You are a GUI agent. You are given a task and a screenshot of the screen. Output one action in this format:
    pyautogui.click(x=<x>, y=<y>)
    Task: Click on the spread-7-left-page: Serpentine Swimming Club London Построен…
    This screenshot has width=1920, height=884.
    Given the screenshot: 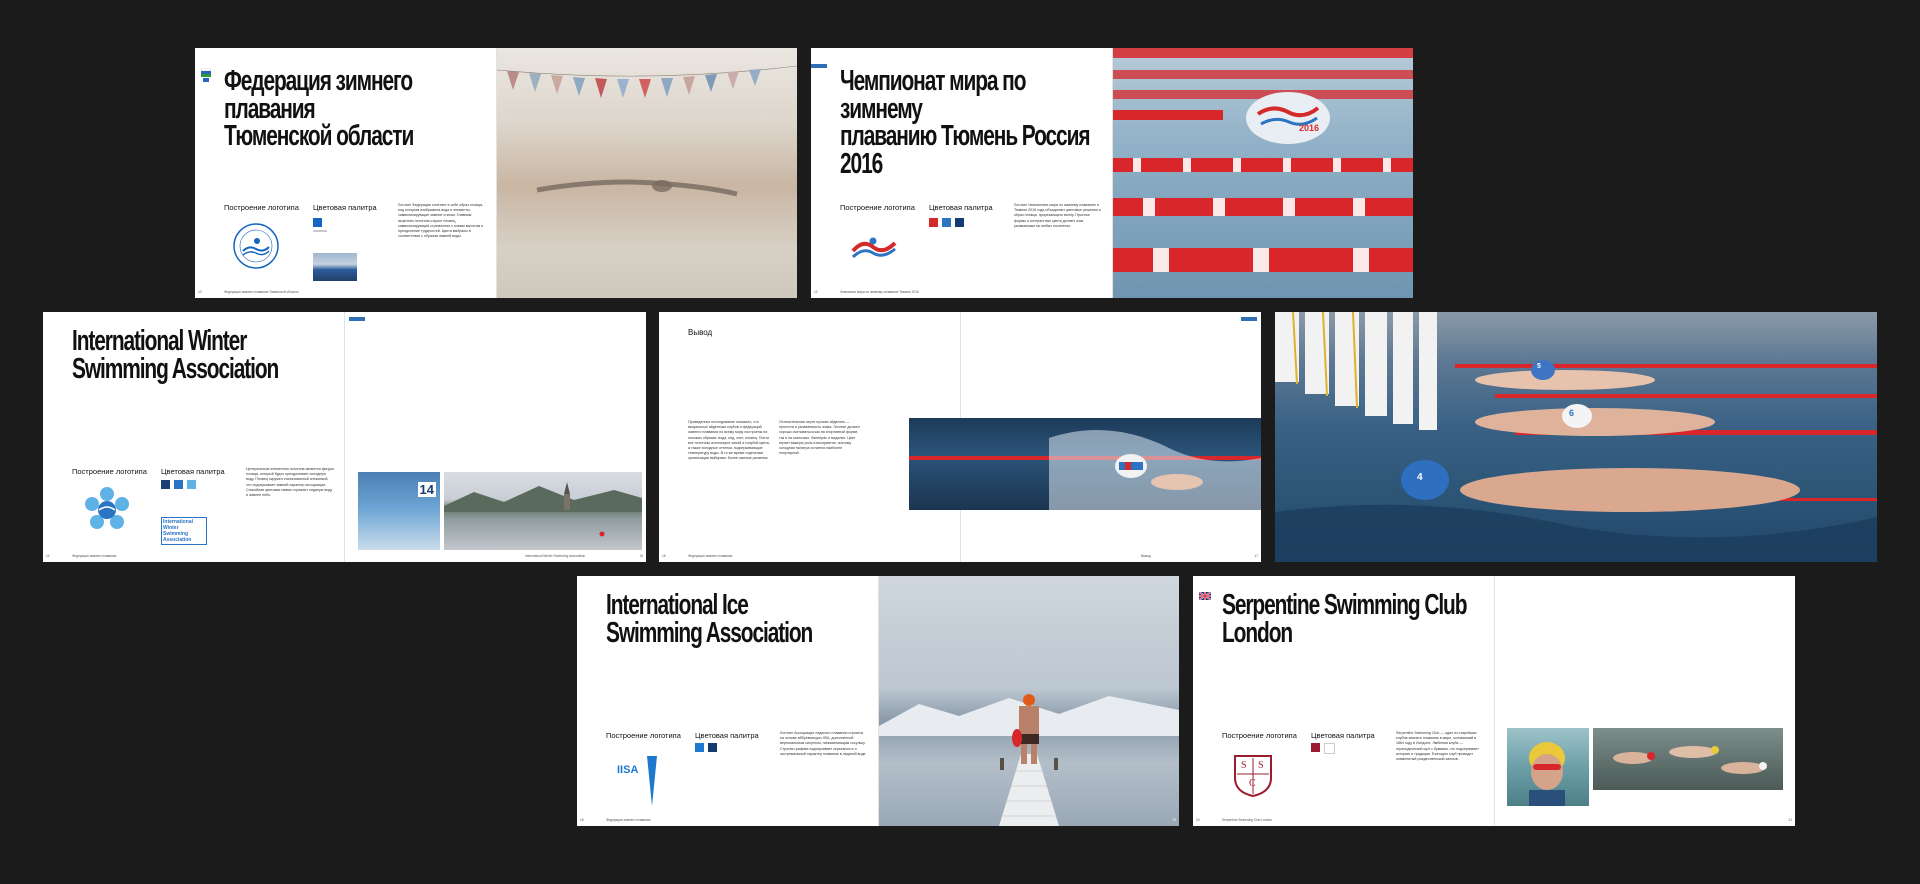 What is the action you would take?
    pyautogui.click(x=1343, y=701)
    